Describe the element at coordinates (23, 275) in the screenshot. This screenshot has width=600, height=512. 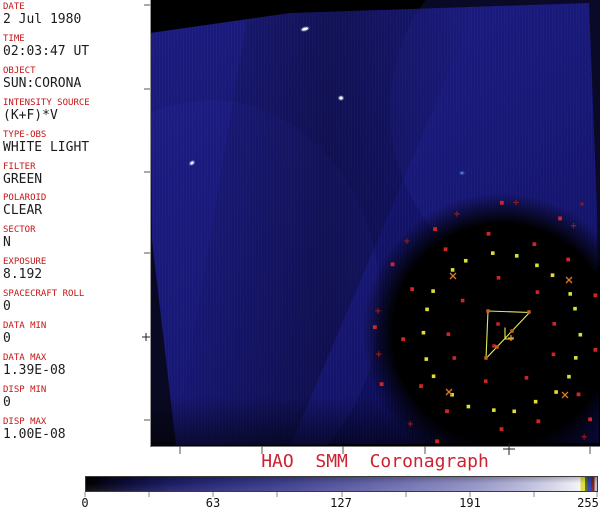
I see `field-value: 8.192` at that location.